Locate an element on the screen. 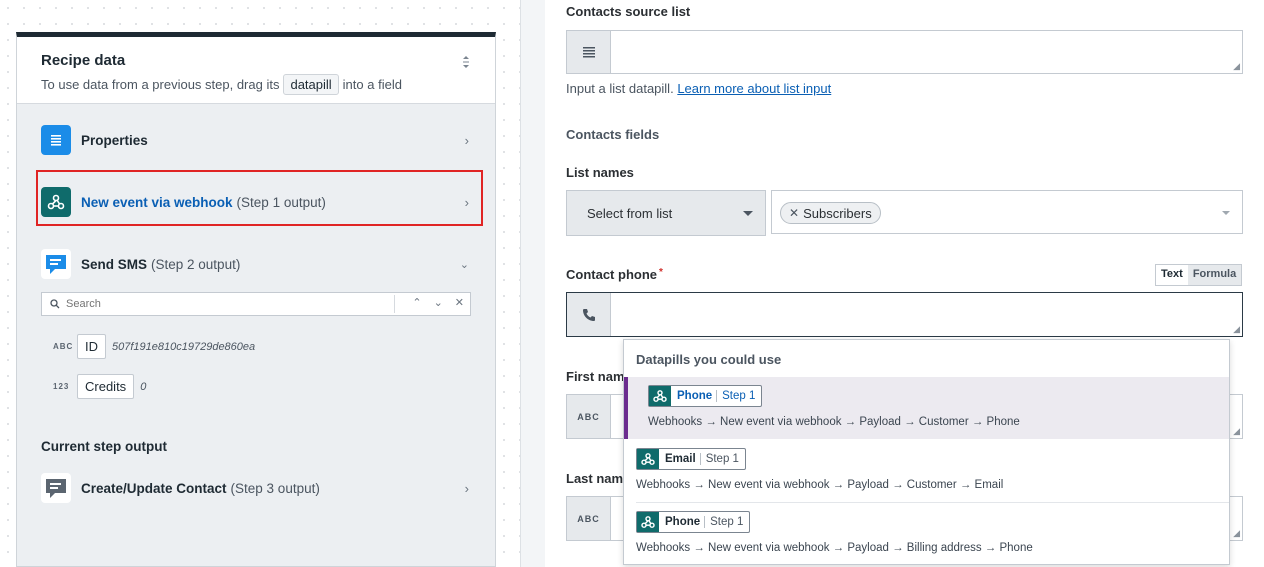 Image resolution: width=1264 pixels, height=567 pixels. select-label: Select from list is located at coordinates (630, 213).